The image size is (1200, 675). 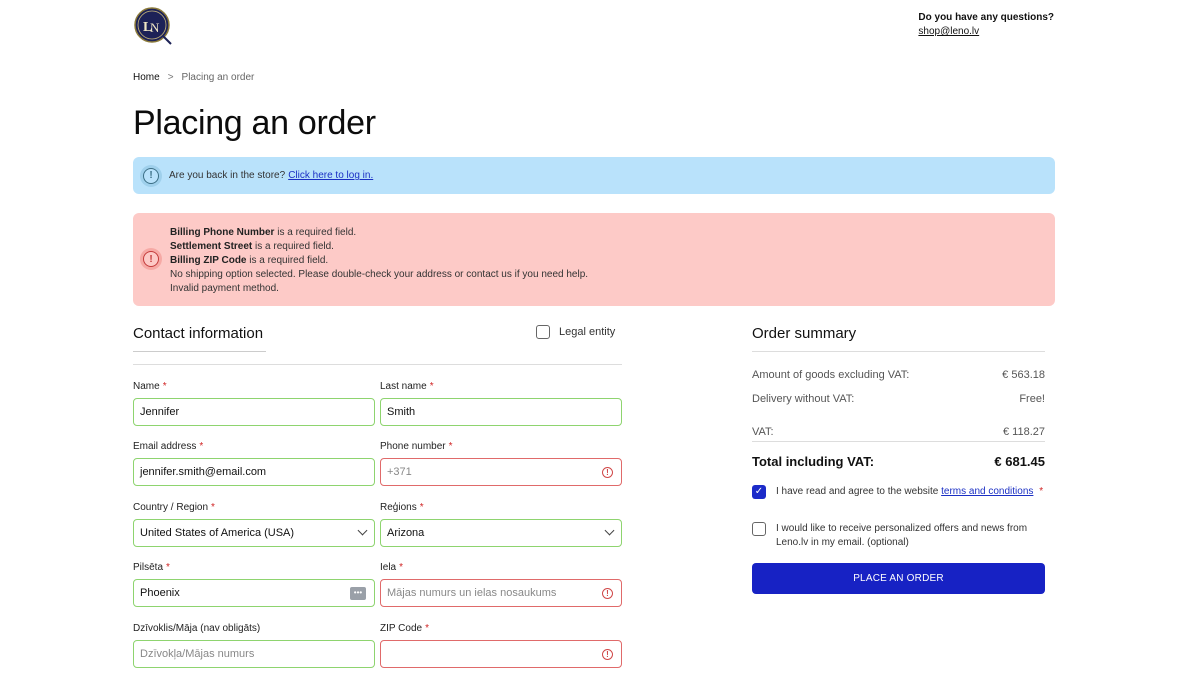 I want to click on page-title: Placing an order, so click(x=254, y=123).